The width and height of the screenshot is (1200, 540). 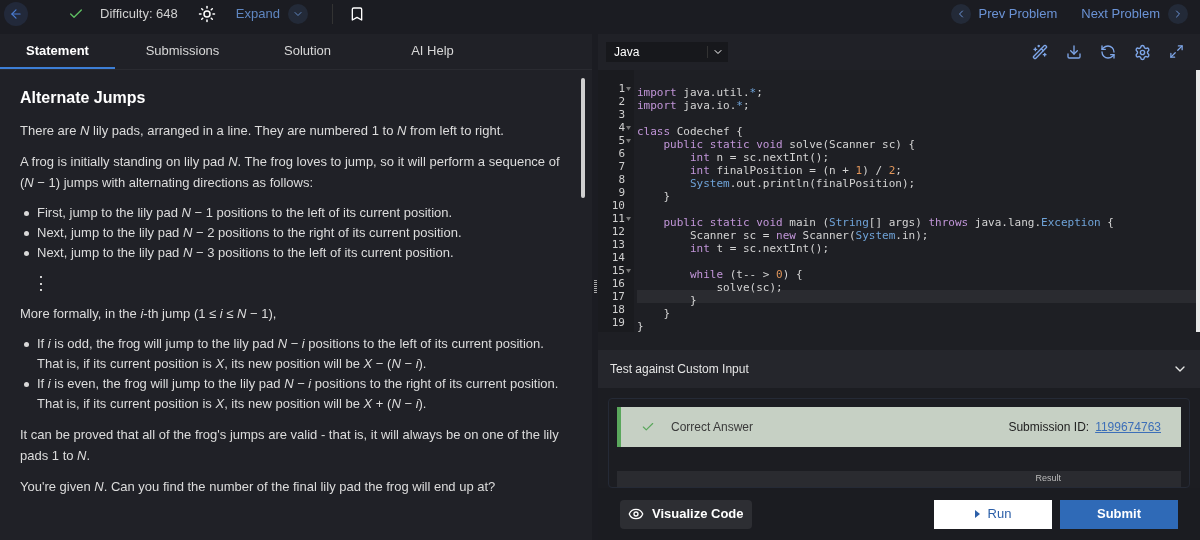 I want to click on line-number: 9, so click(x=621, y=192).